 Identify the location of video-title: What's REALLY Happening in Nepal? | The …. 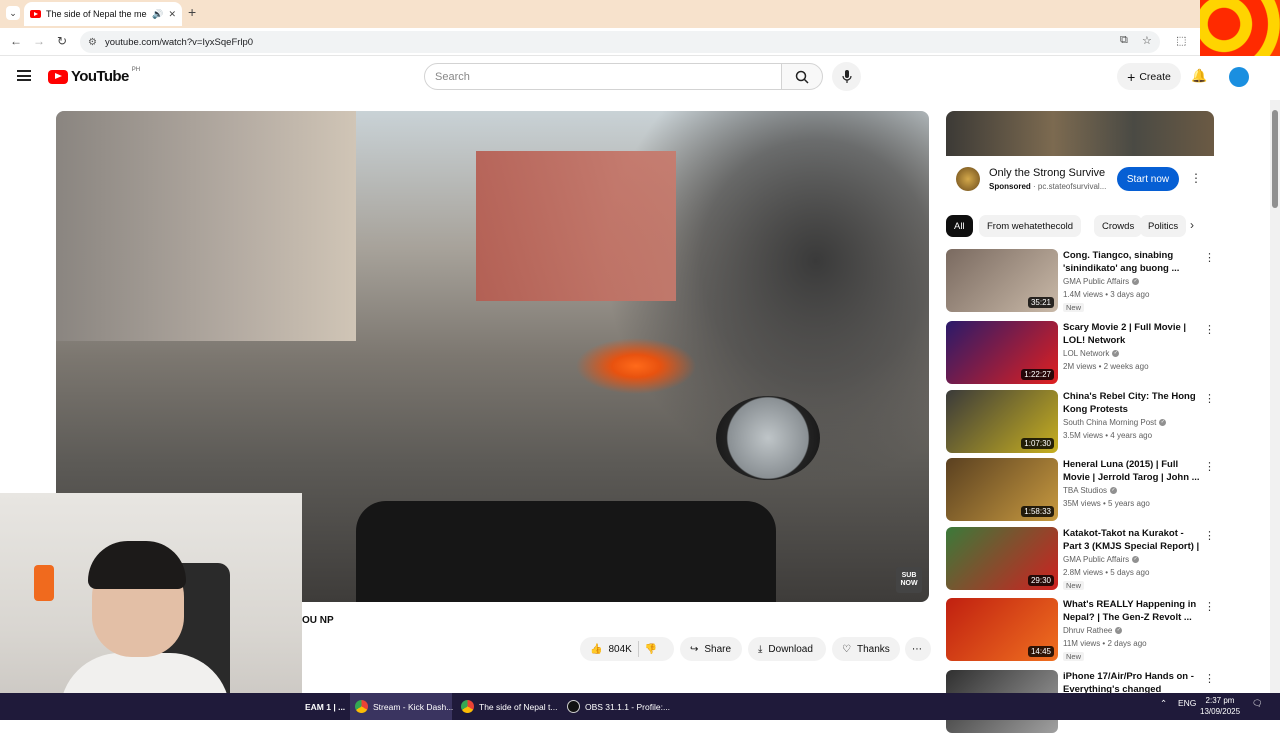
(1133, 611).